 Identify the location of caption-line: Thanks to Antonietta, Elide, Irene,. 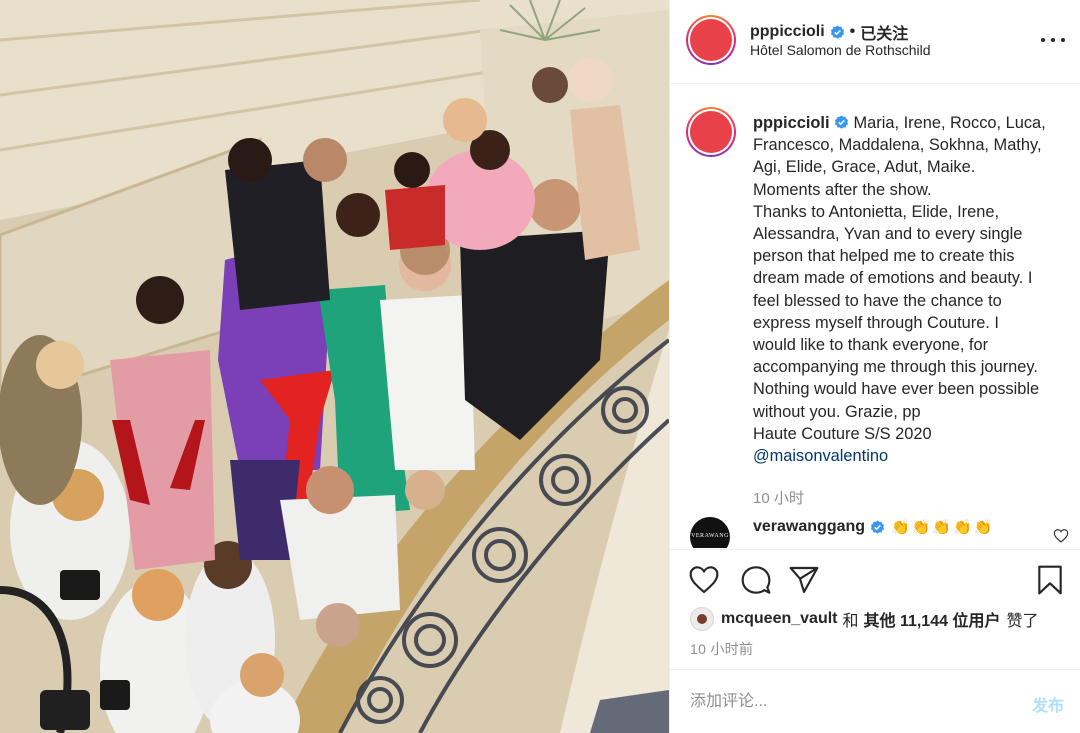
(876, 211).